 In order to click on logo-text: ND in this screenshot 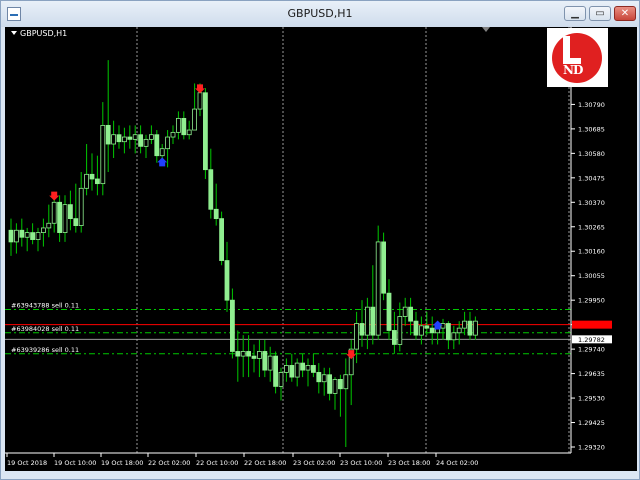, I will do `click(573, 70)`.